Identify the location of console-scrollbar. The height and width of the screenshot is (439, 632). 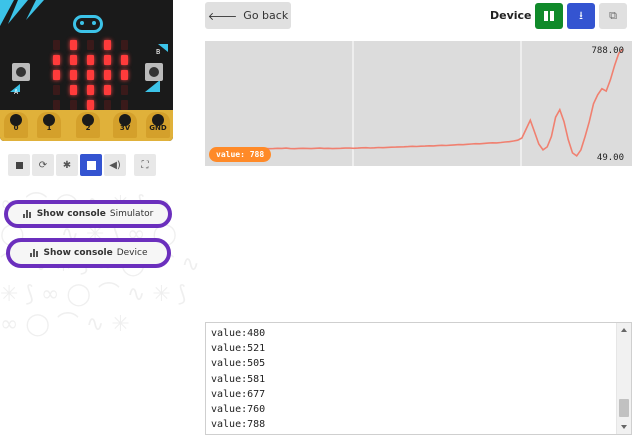
(623, 378).